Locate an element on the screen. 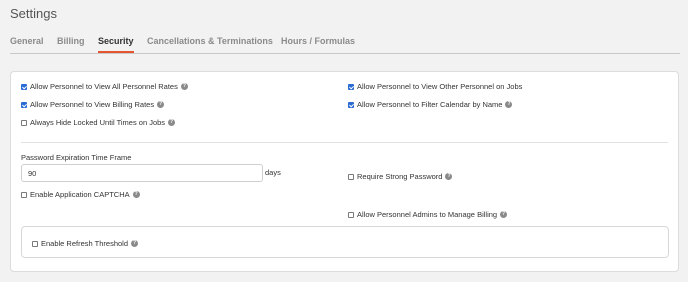  view-all-rates-checkbox is located at coordinates (24, 86).